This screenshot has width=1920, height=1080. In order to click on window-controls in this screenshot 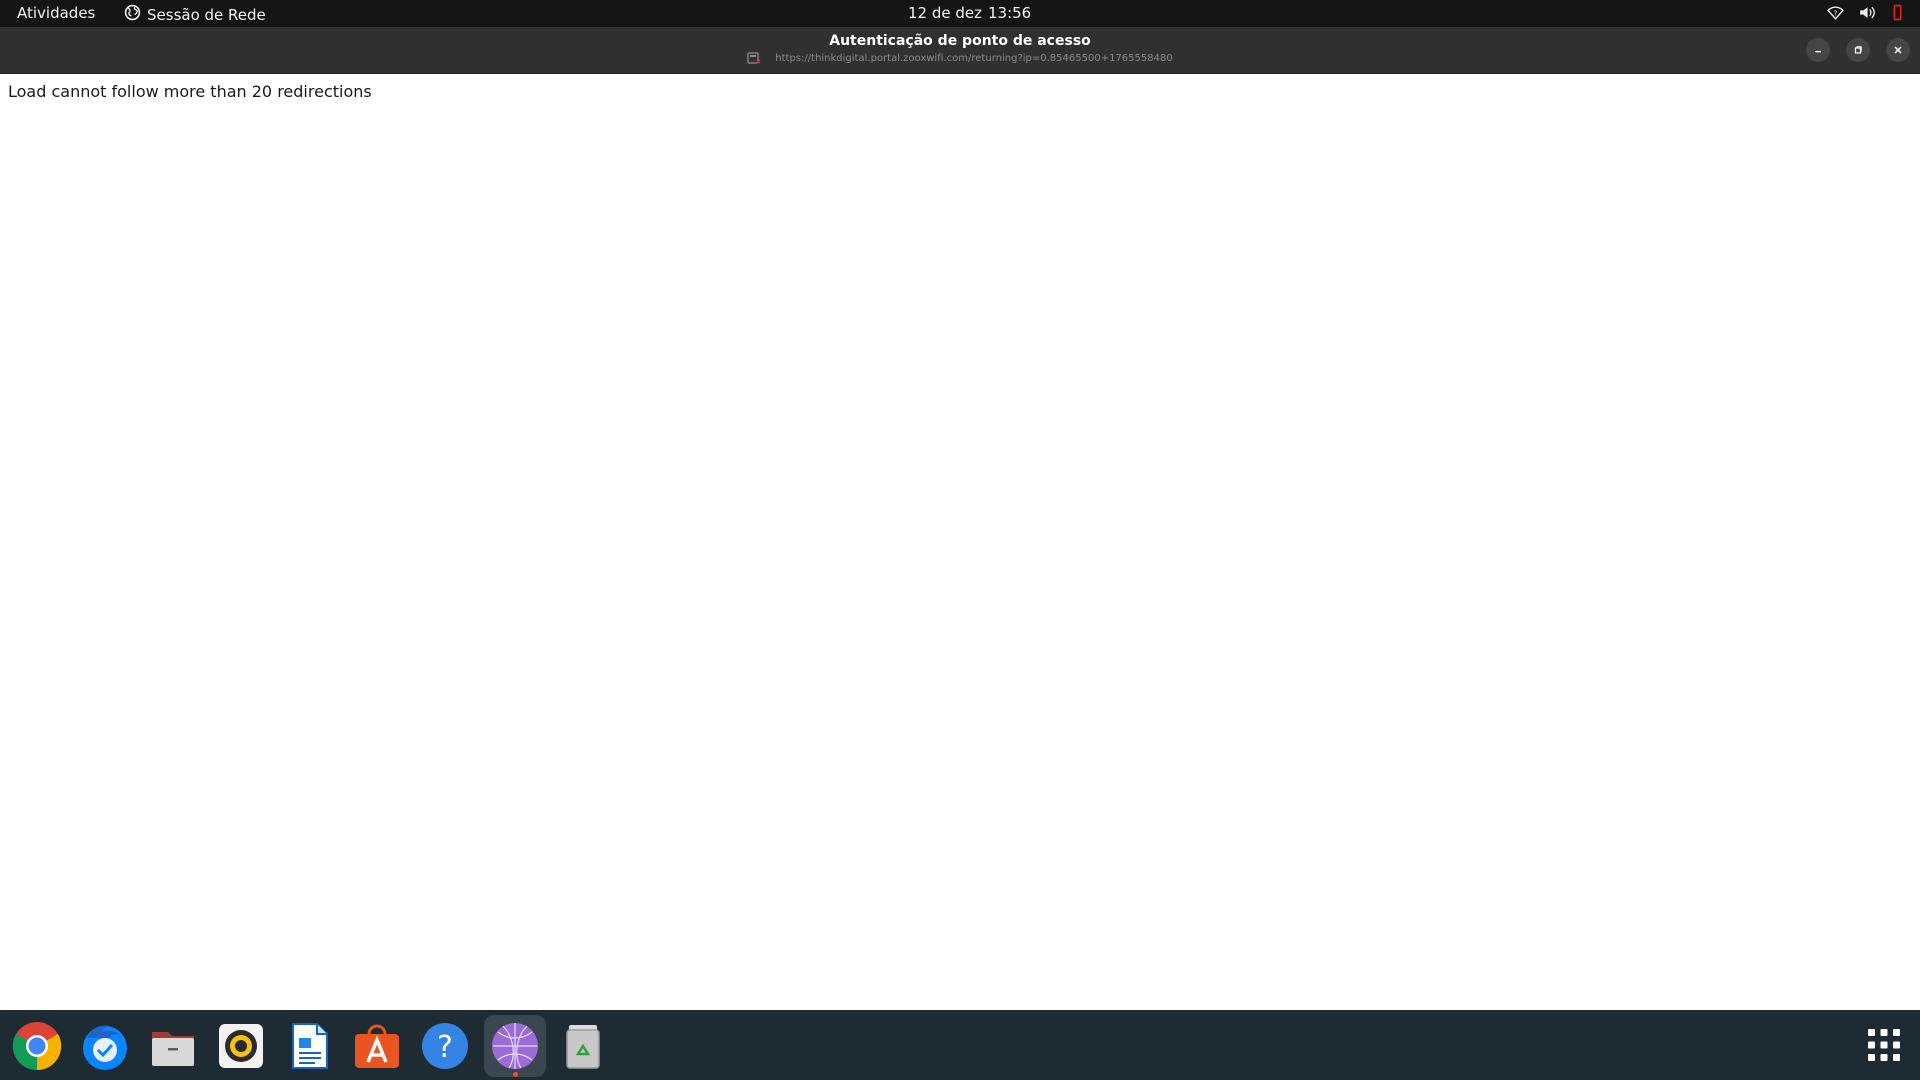, I will do `click(1858, 50)`.